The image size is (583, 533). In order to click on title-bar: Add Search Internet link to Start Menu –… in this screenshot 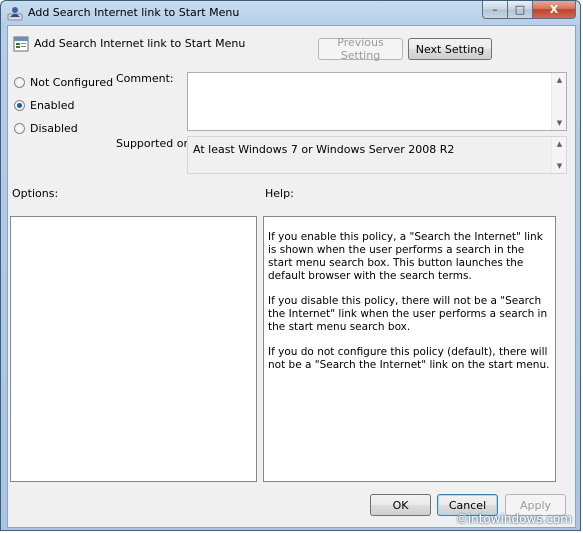, I will do `click(291, 13)`.